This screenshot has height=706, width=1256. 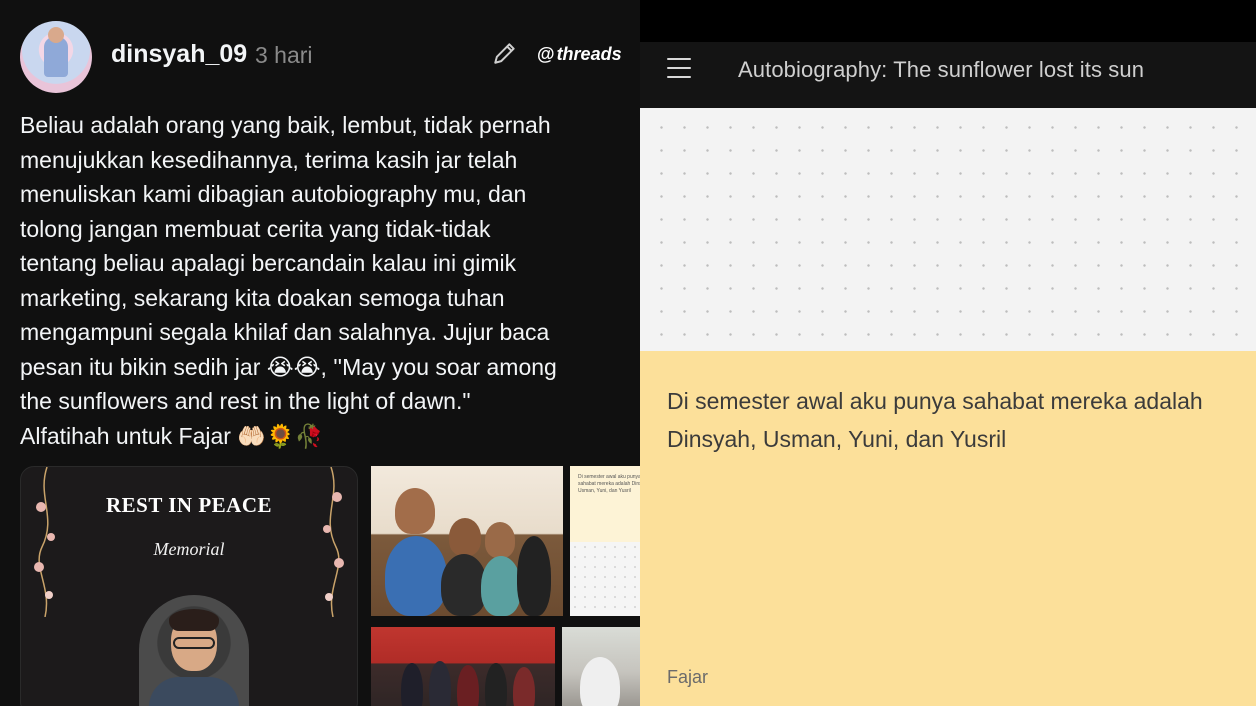 What do you see at coordinates (189, 549) in the screenshot?
I see `memorial-subtitle: Memorial` at bounding box center [189, 549].